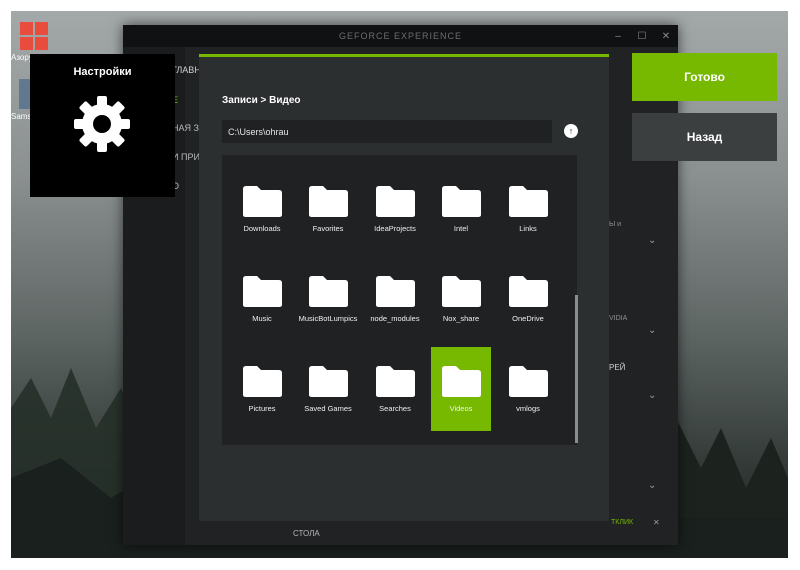 This screenshot has width=800, height=570. What do you see at coordinates (642, 36) in the screenshot?
I see `maximize-icon: ☐` at bounding box center [642, 36].